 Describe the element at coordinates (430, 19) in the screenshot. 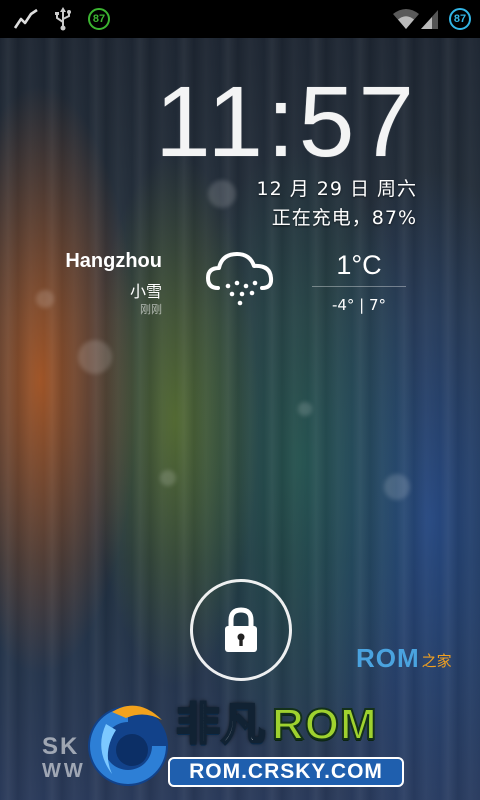

I see `signal-icon` at that location.